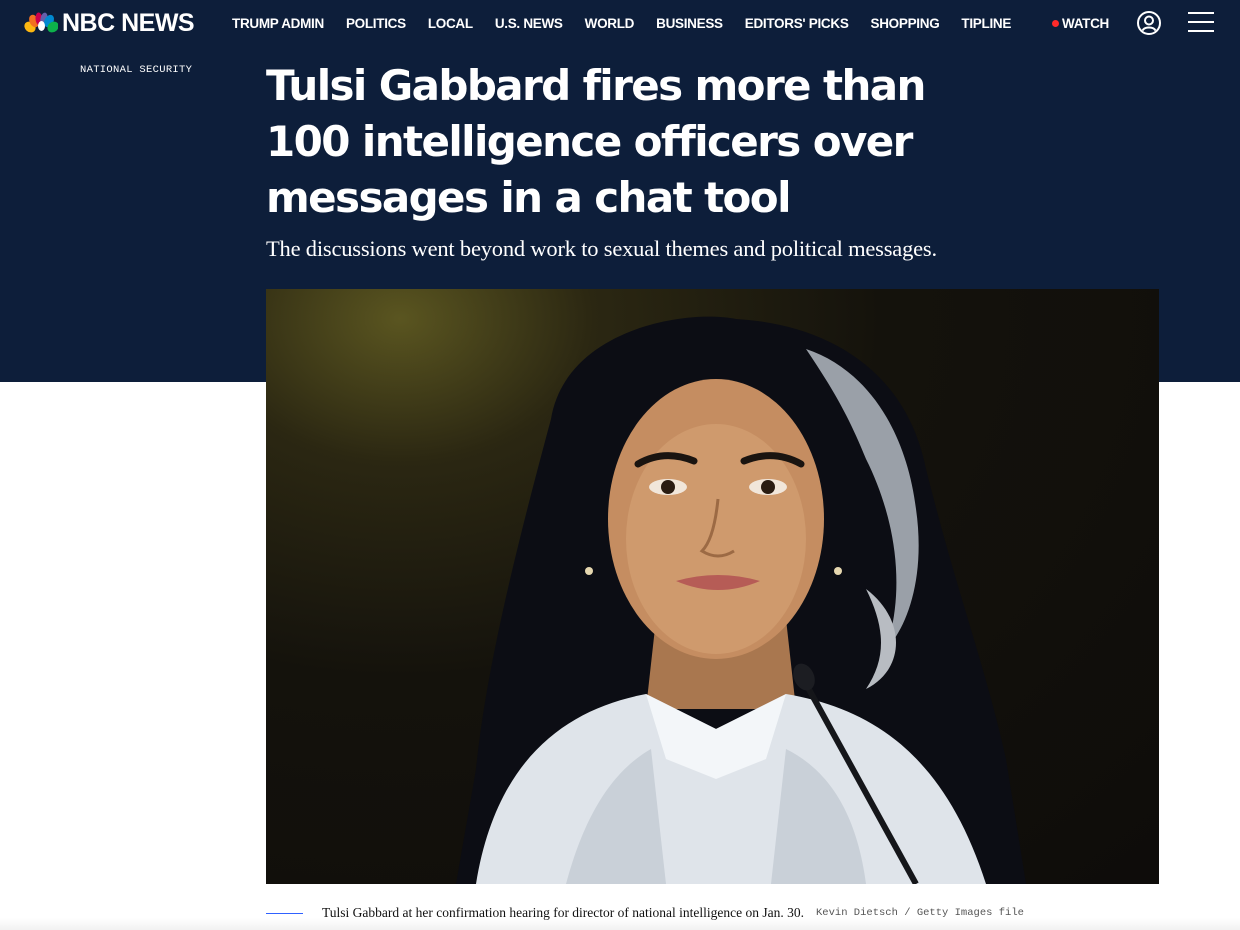 Image resolution: width=1240 pixels, height=930 pixels. Describe the element at coordinates (284, 913) in the screenshot. I see `caption-rule` at that location.